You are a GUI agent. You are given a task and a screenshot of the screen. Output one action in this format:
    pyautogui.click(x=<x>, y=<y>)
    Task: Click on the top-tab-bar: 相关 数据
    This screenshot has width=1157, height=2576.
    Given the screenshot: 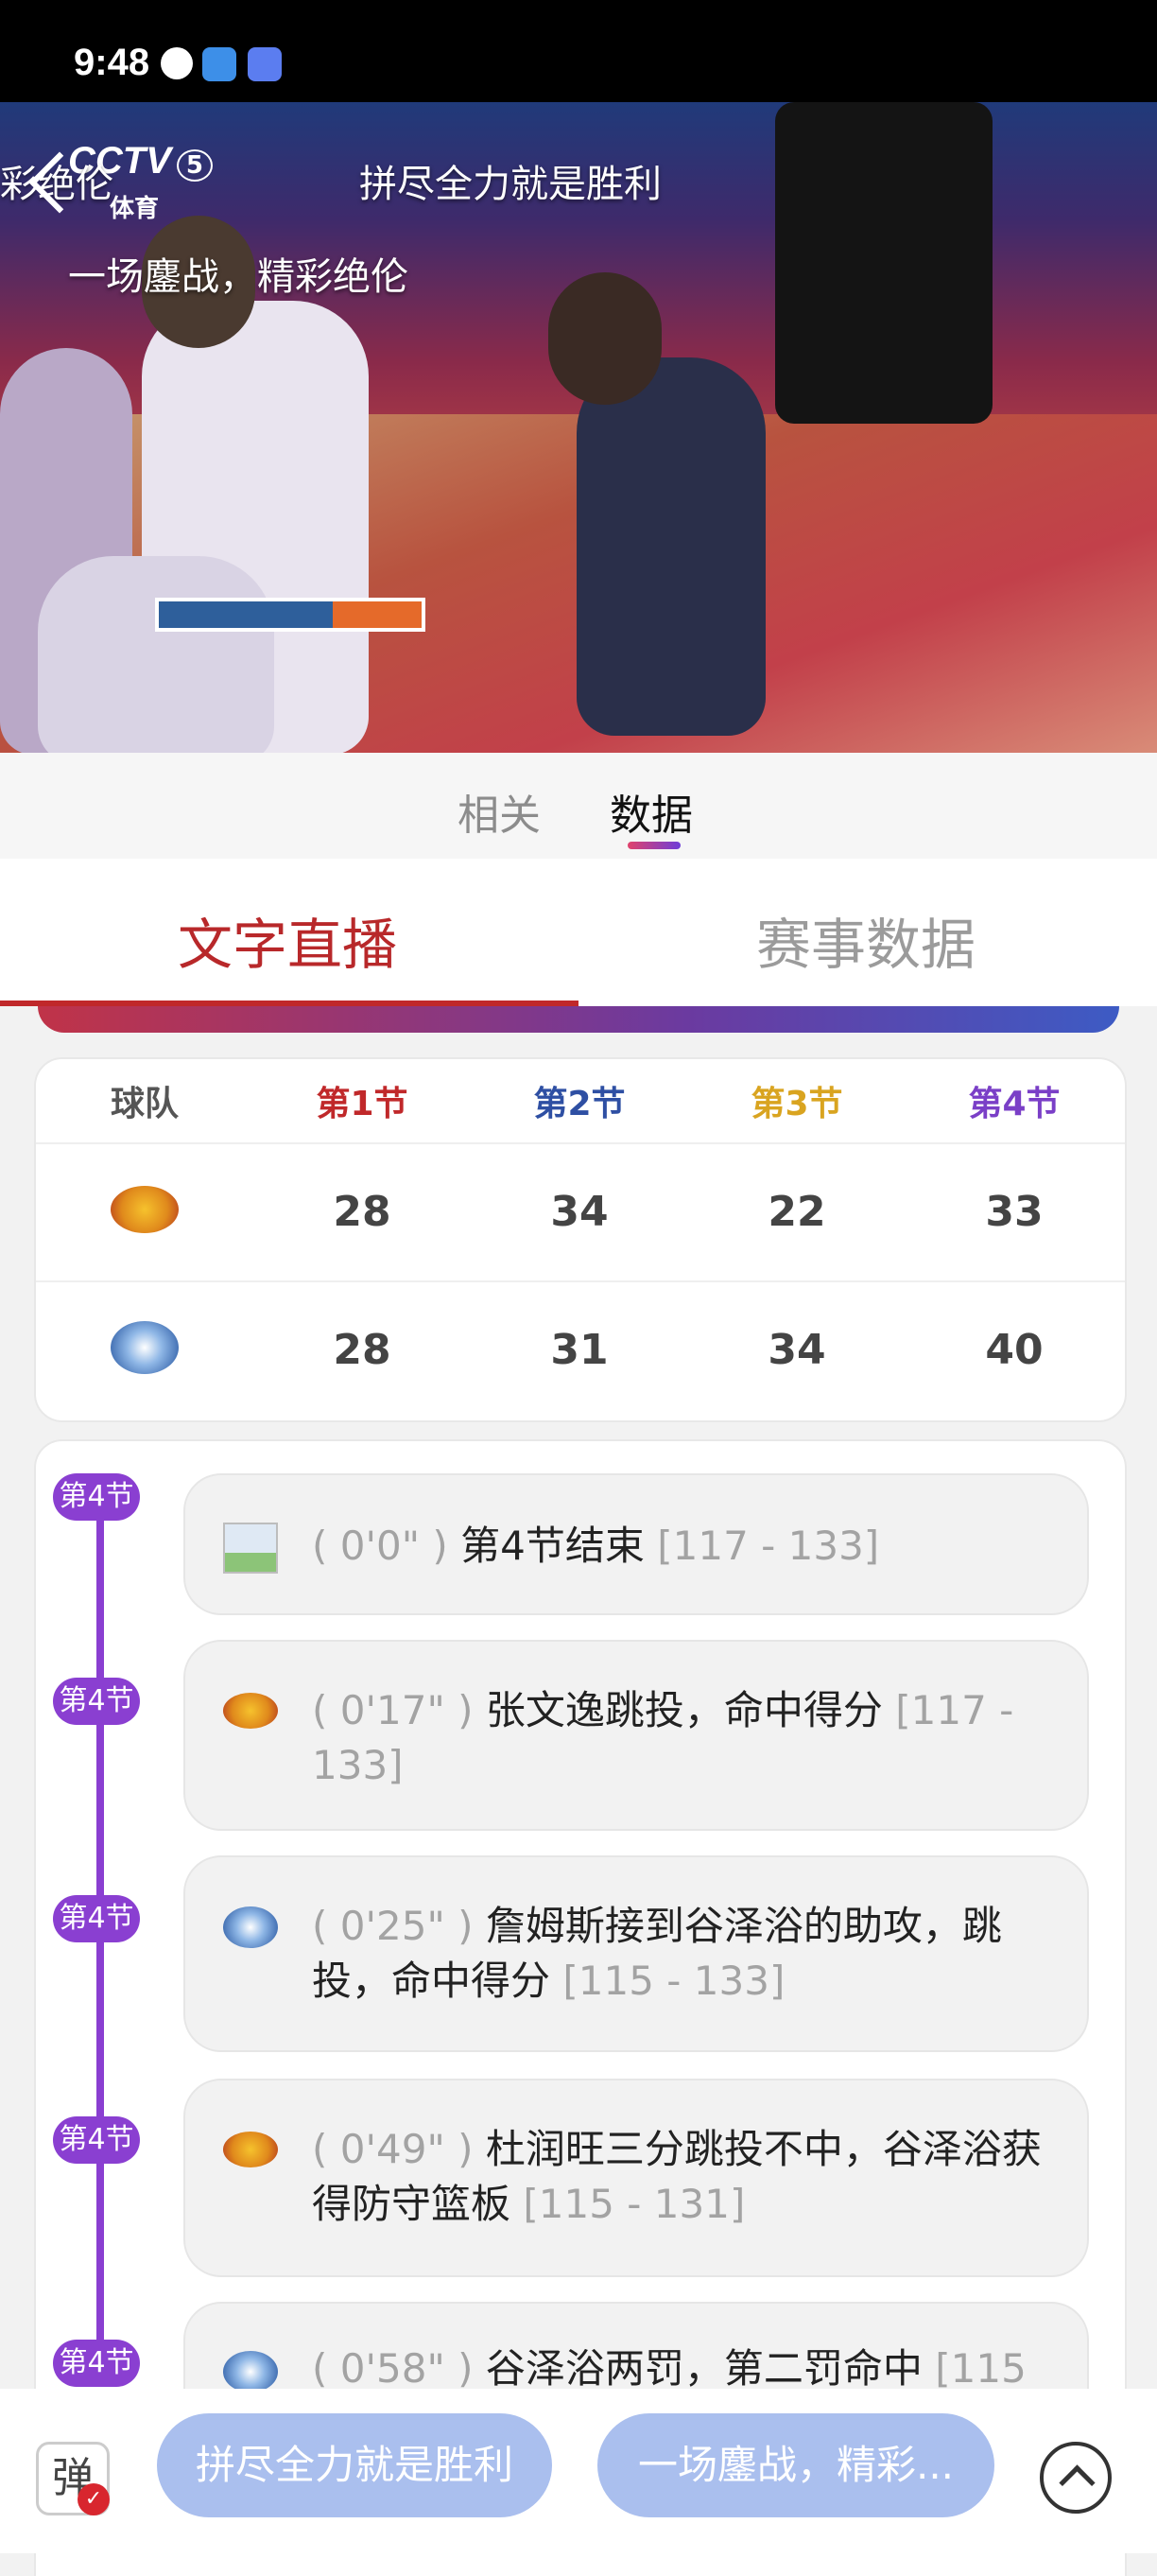 What is the action you would take?
    pyautogui.click(x=578, y=806)
    